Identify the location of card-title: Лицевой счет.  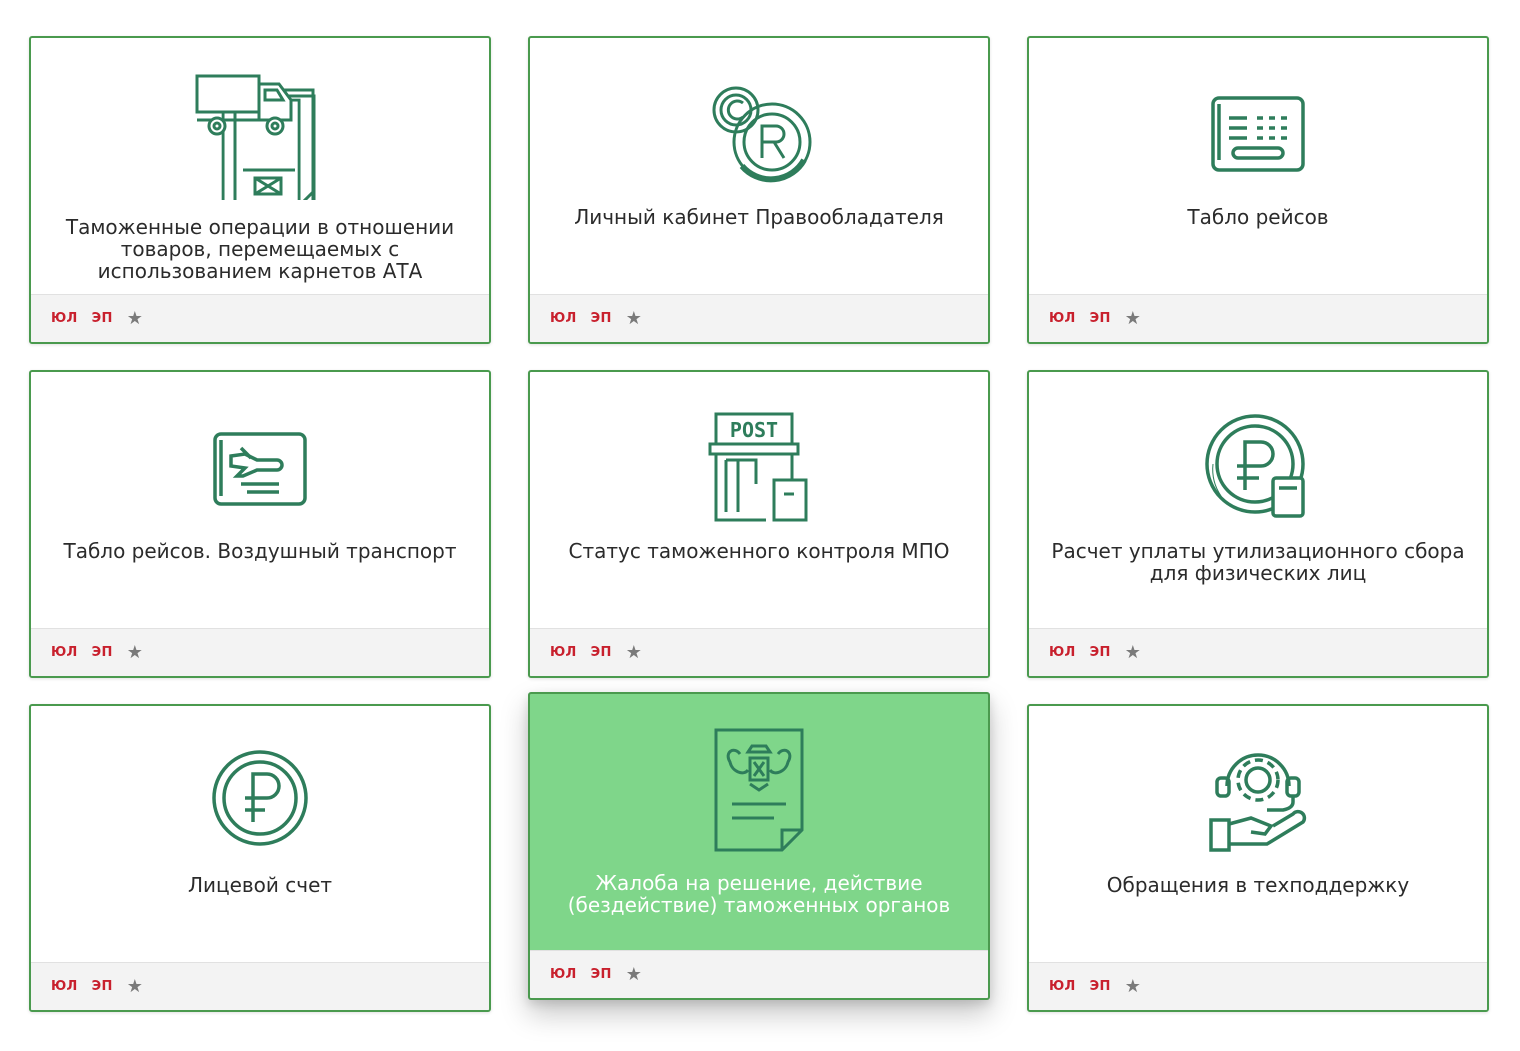
(260, 885).